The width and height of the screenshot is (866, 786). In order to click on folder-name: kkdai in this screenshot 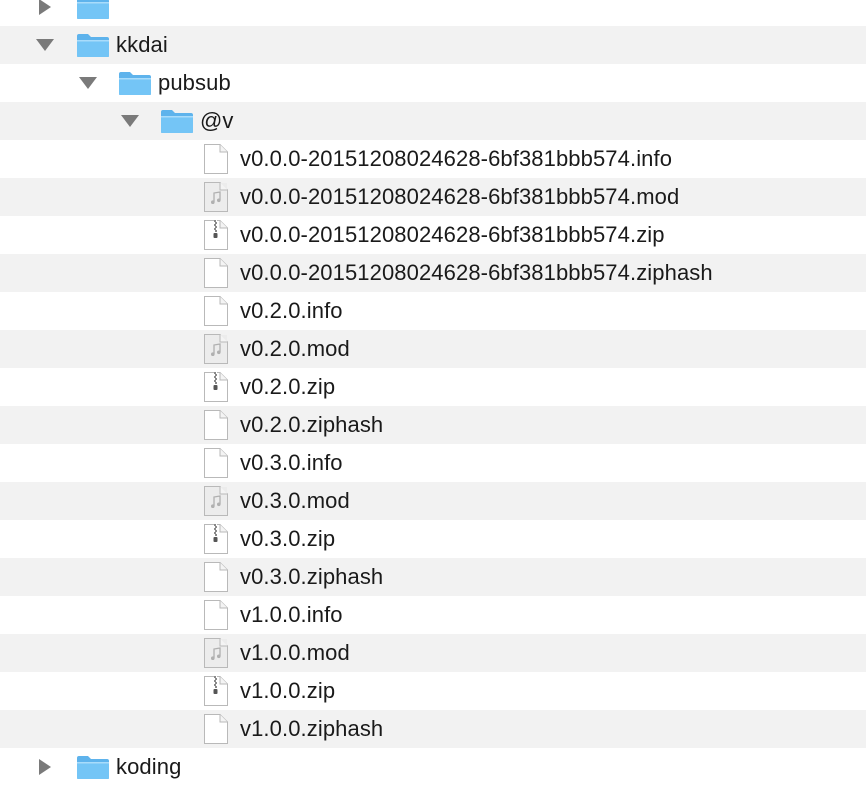, I will do `click(142, 44)`.